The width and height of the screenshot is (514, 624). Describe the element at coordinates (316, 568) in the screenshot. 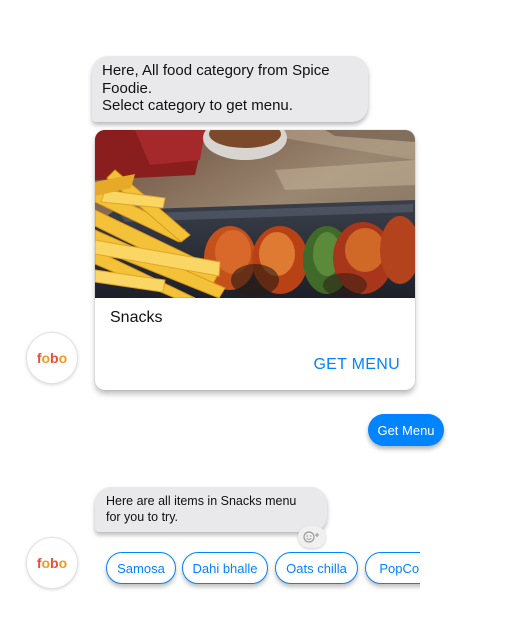

I see `quick-reply-oats-chilla: Oats chilla` at that location.